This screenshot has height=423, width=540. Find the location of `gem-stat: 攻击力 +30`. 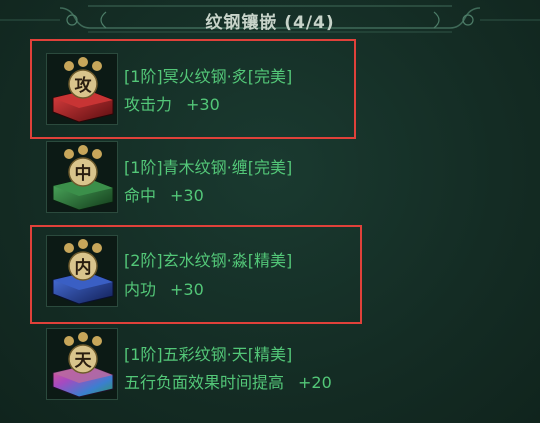

gem-stat: 攻击力 +30 is located at coordinates (172, 103).